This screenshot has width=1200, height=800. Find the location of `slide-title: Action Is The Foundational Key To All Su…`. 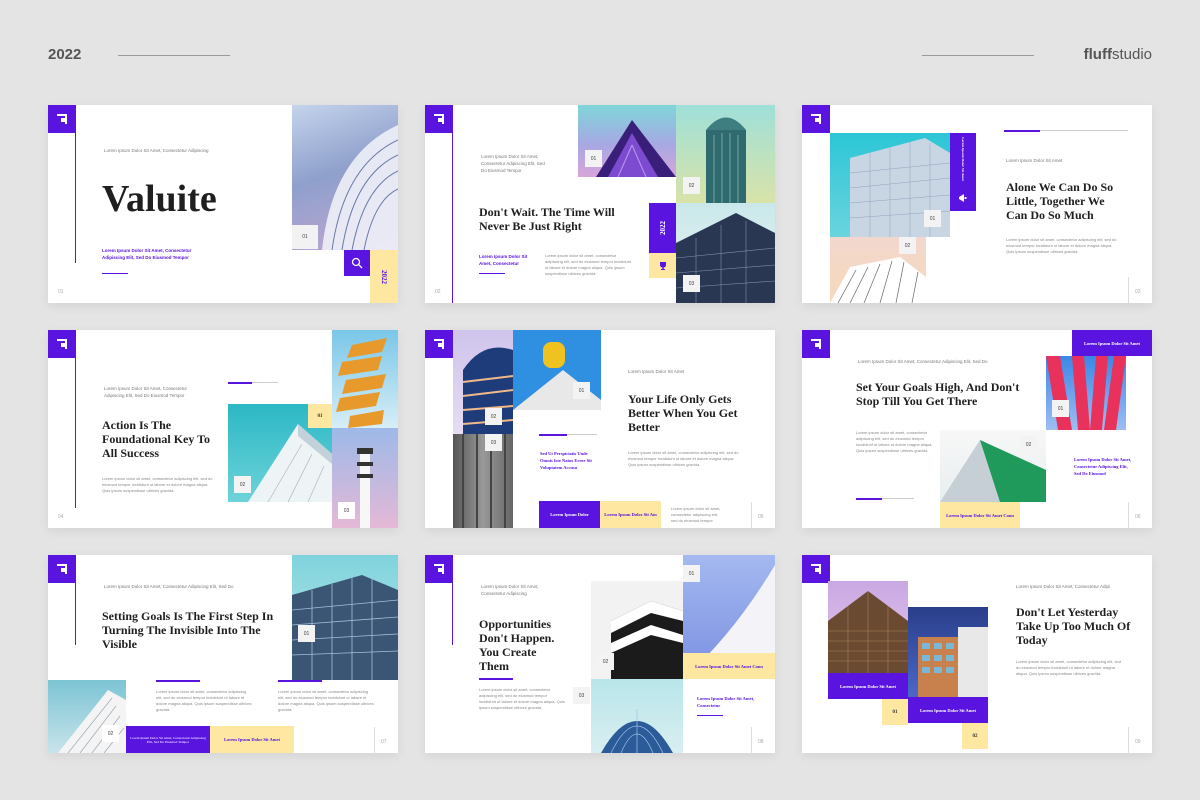

slide-title: Action Is The Foundational Key To All Su… is located at coordinates (156, 439).